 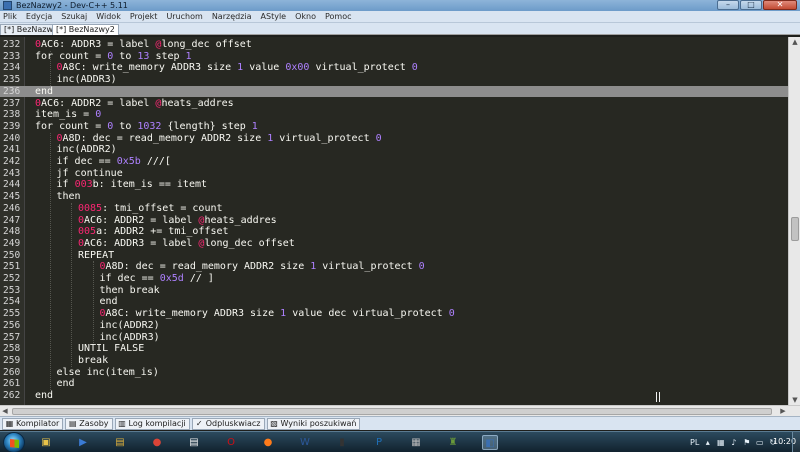 I want to click on code-token: 1, so click(x=254, y=126).